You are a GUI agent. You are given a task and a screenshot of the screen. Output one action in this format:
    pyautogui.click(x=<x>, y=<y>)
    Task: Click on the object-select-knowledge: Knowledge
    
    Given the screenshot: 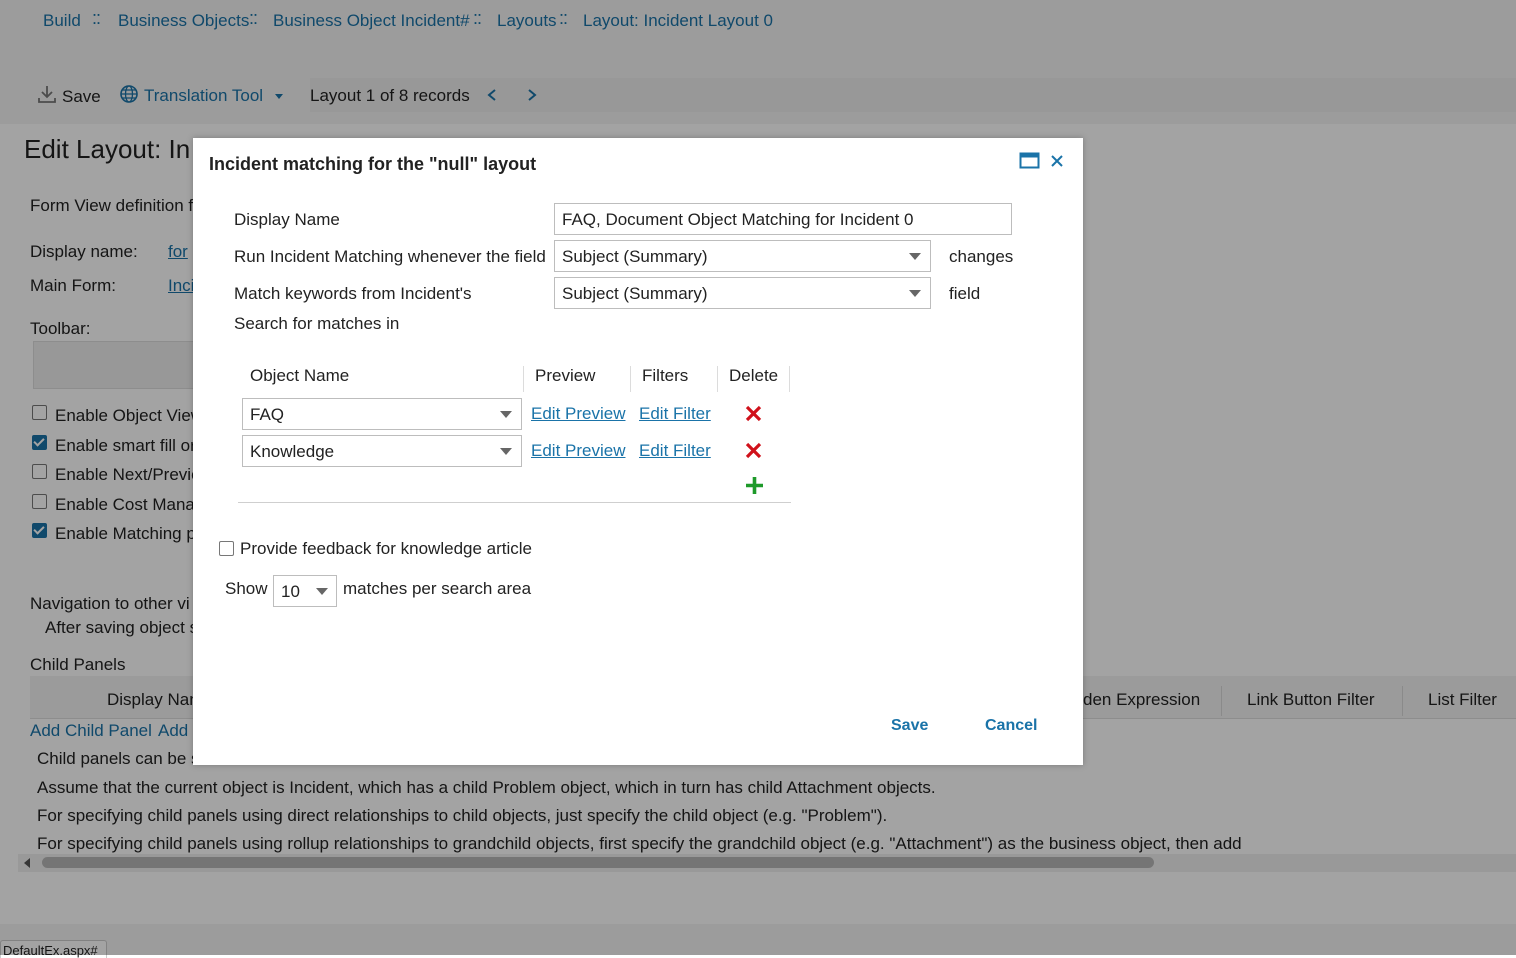 What is the action you would take?
    pyautogui.click(x=382, y=451)
    